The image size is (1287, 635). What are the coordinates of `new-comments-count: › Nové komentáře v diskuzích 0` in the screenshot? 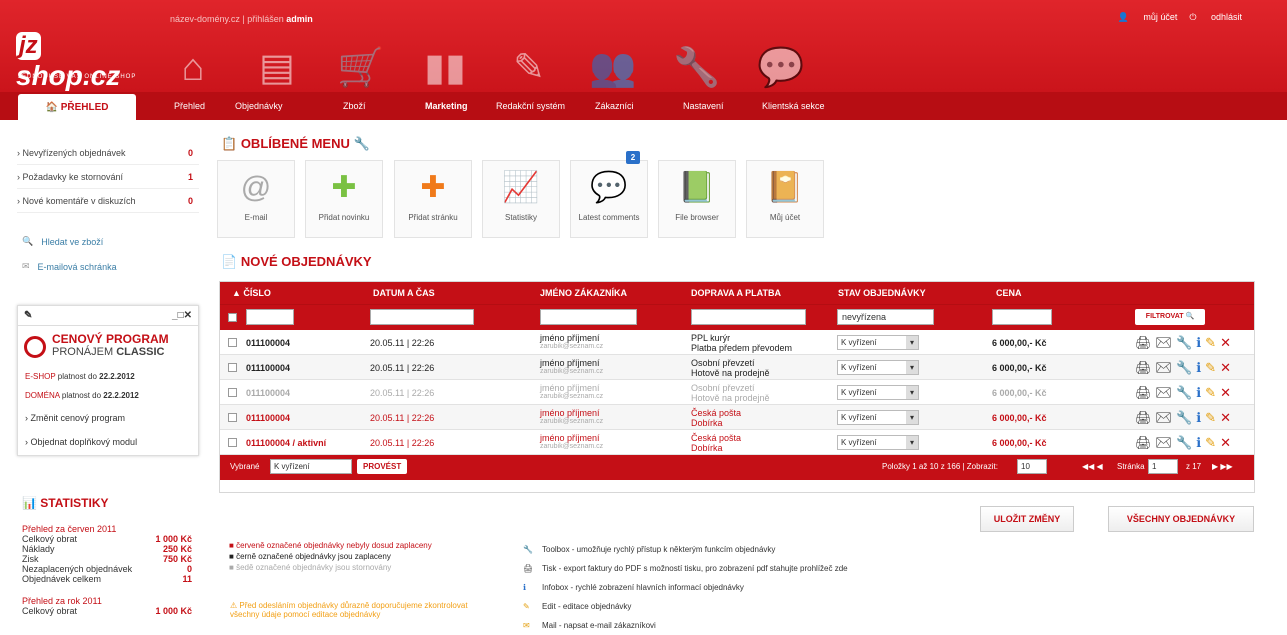 It's located at (108, 201).